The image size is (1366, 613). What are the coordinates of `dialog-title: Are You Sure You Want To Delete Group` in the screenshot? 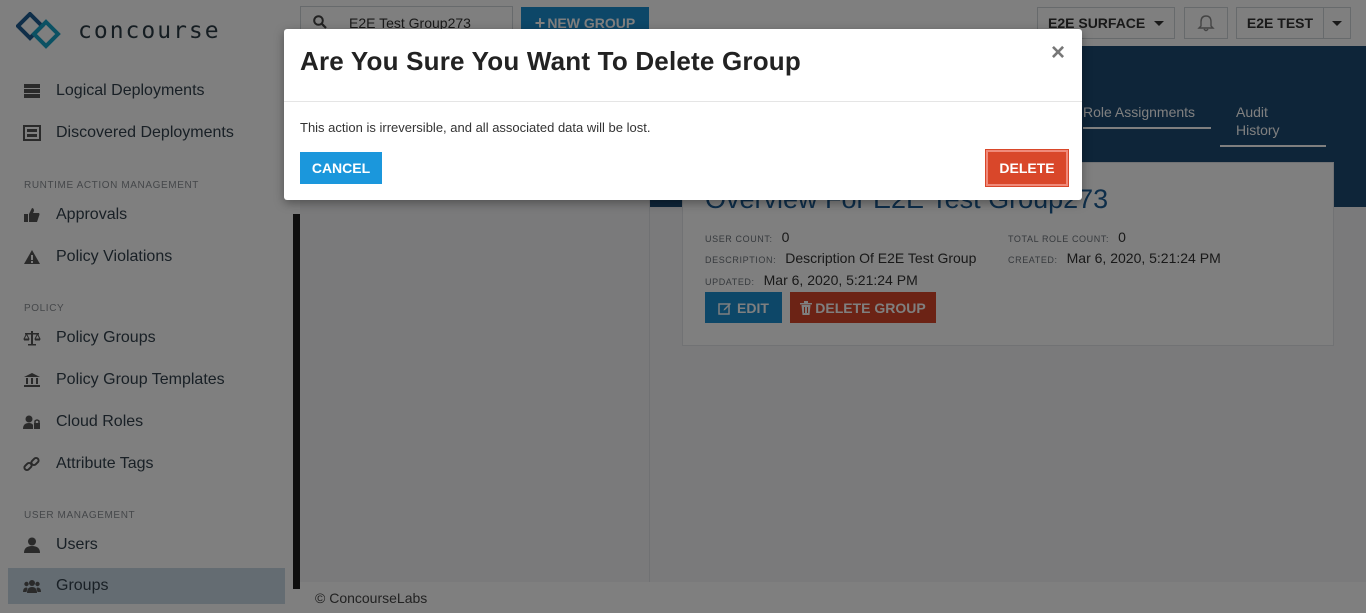 It's located at (550, 61).